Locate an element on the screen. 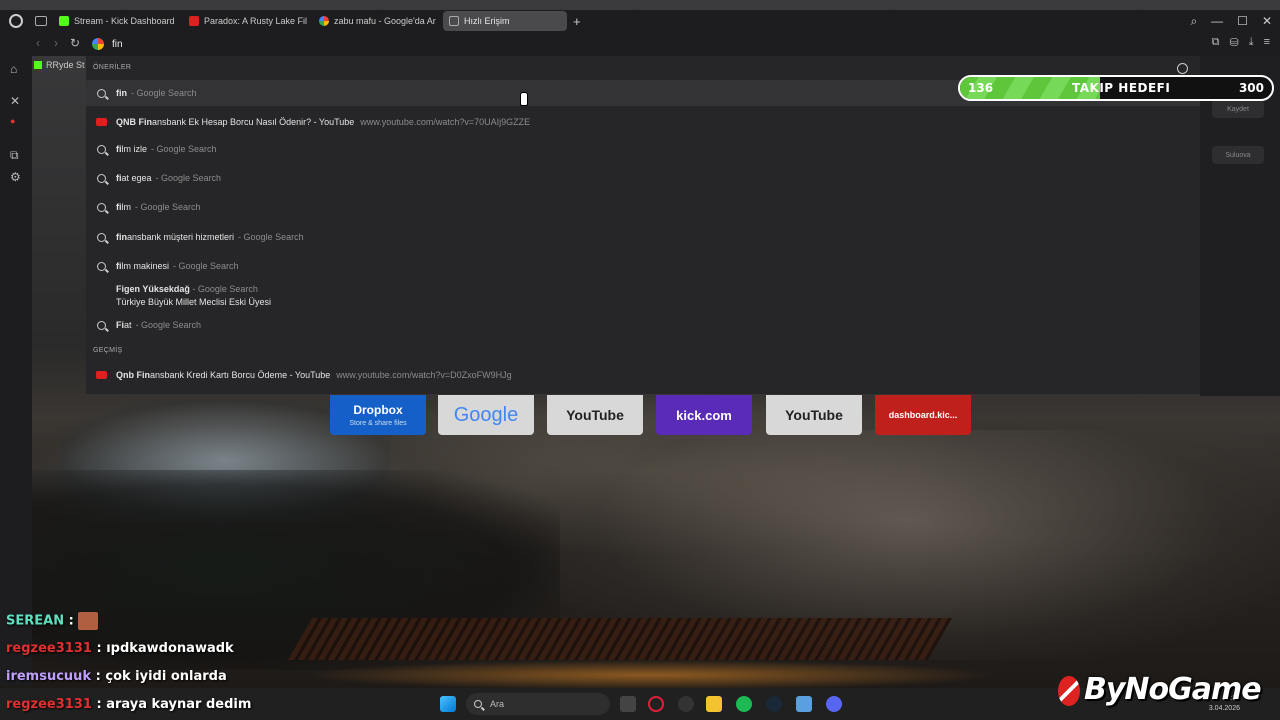 Image resolution: width=1280 pixels, height=720 pixels. tab-google-search: zabu mafu - Google'da Ar is located at coordinates (375, 21).